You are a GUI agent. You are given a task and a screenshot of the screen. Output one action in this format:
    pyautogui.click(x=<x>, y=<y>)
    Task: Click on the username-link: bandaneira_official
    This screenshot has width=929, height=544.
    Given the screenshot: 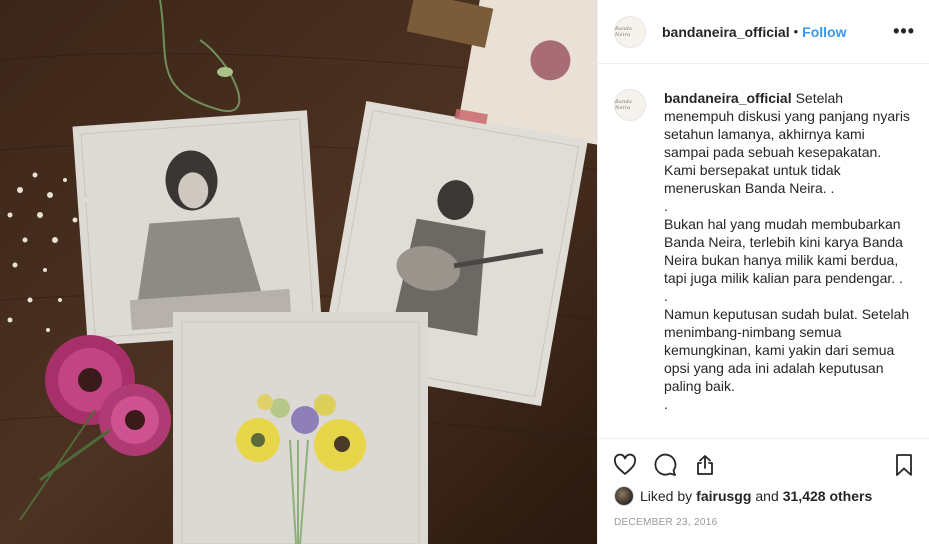 What is the action you would take?
    pyautogui.click(x=726, y=32)
    